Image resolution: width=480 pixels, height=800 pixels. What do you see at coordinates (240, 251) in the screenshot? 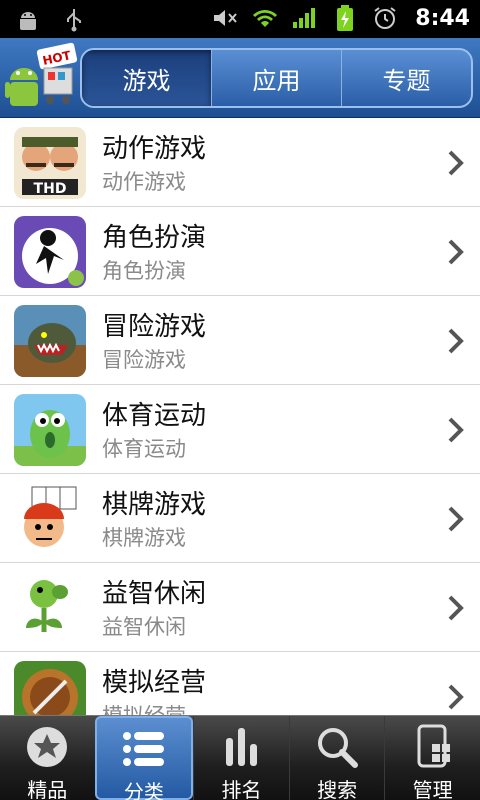
I see `list-item-roleplay: 角色扮演 角色扮演` at bounding box center [240, 251].